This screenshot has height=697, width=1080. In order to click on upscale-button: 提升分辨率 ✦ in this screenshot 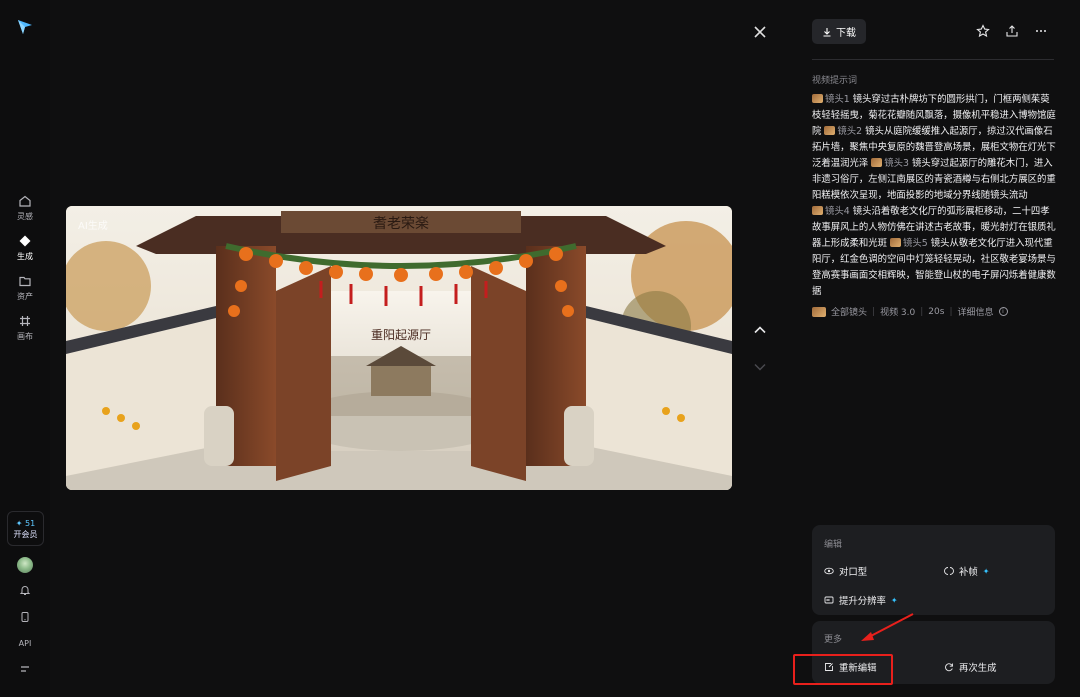, I will do `click(861, 600)`.